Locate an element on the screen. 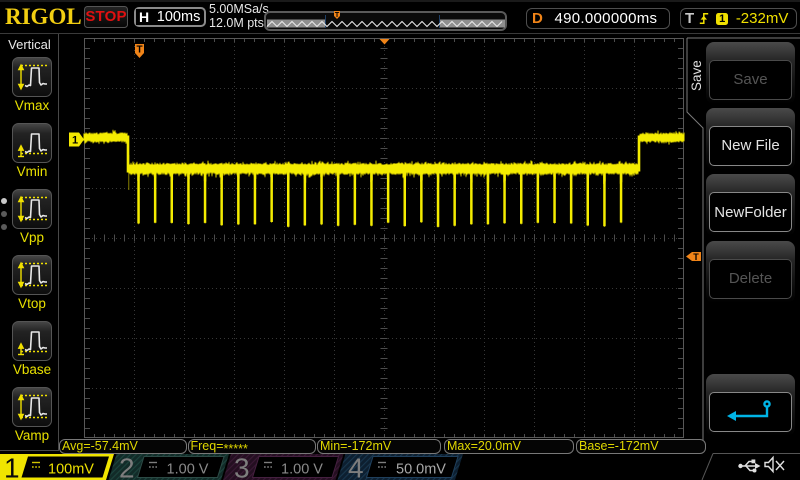 The height and width of the screenshot is (480, 800). svg-text: Save is located at coordinates (696, 75).